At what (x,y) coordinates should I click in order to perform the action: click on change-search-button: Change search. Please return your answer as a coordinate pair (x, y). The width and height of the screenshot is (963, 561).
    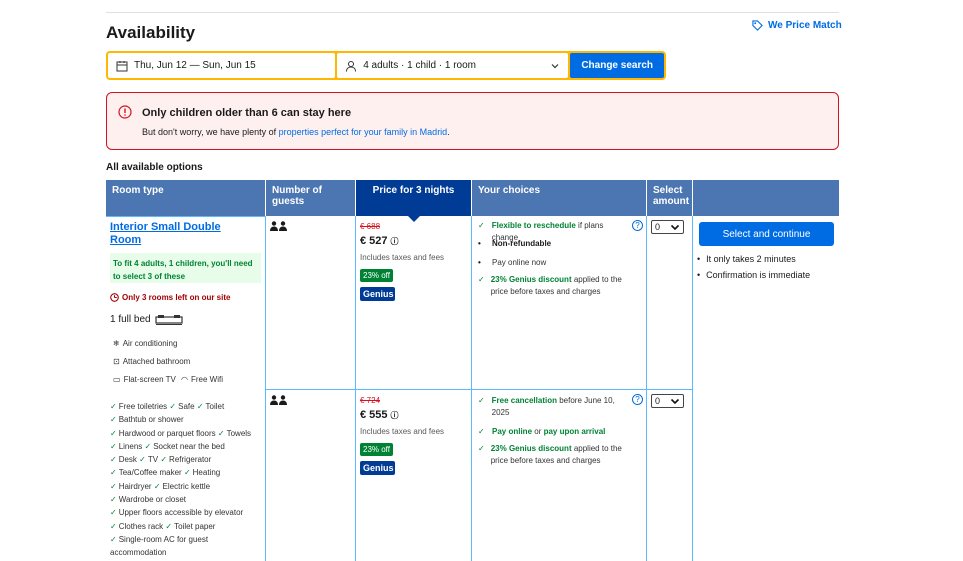
    Looking at the image, I should click on (617, 65).